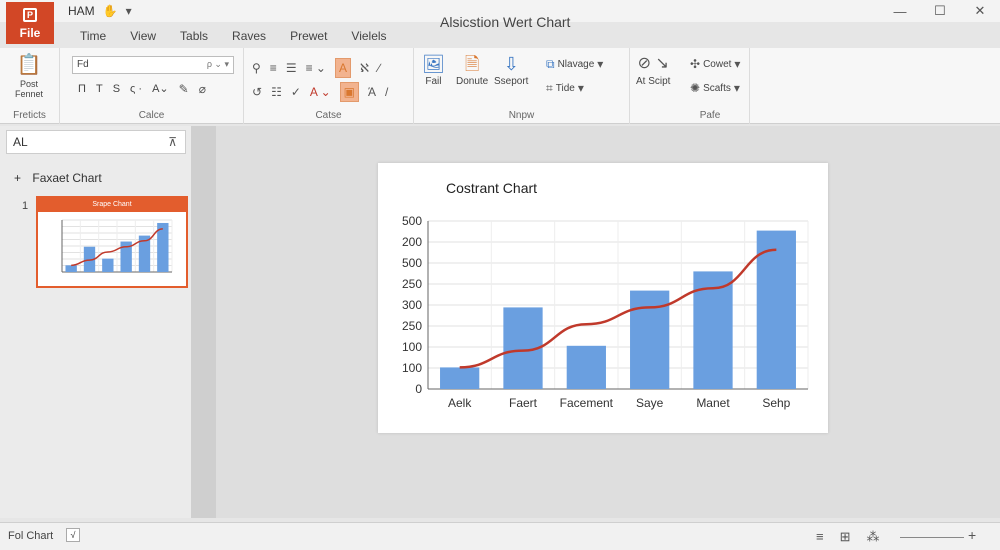  Describe the element at coordinates (379, 68) in the screenshot. I see `text-direction-icon: ∕` at that location.